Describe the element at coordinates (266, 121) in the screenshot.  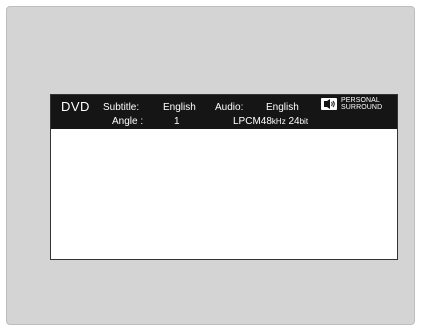
I see `sample-rate-number: 48` at that location.